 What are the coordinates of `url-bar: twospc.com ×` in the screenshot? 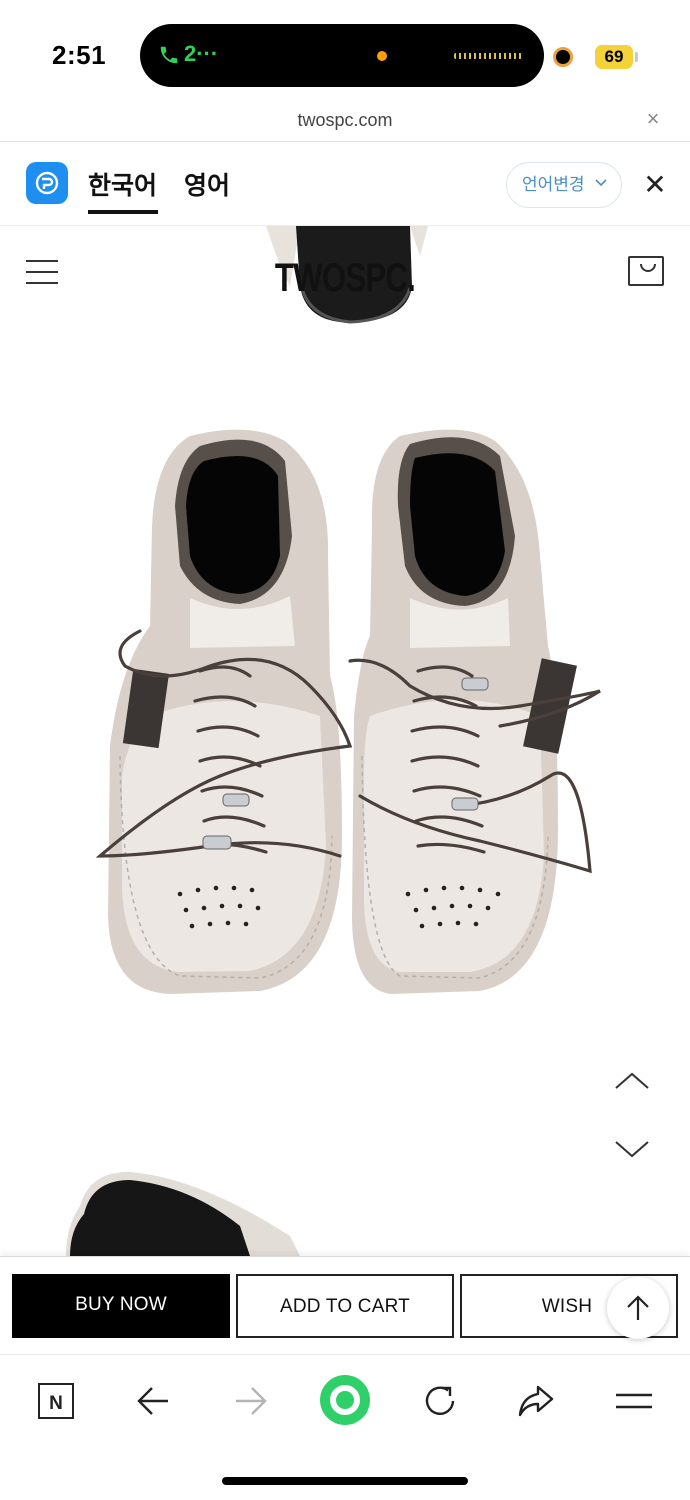 It's located at (345, 121).